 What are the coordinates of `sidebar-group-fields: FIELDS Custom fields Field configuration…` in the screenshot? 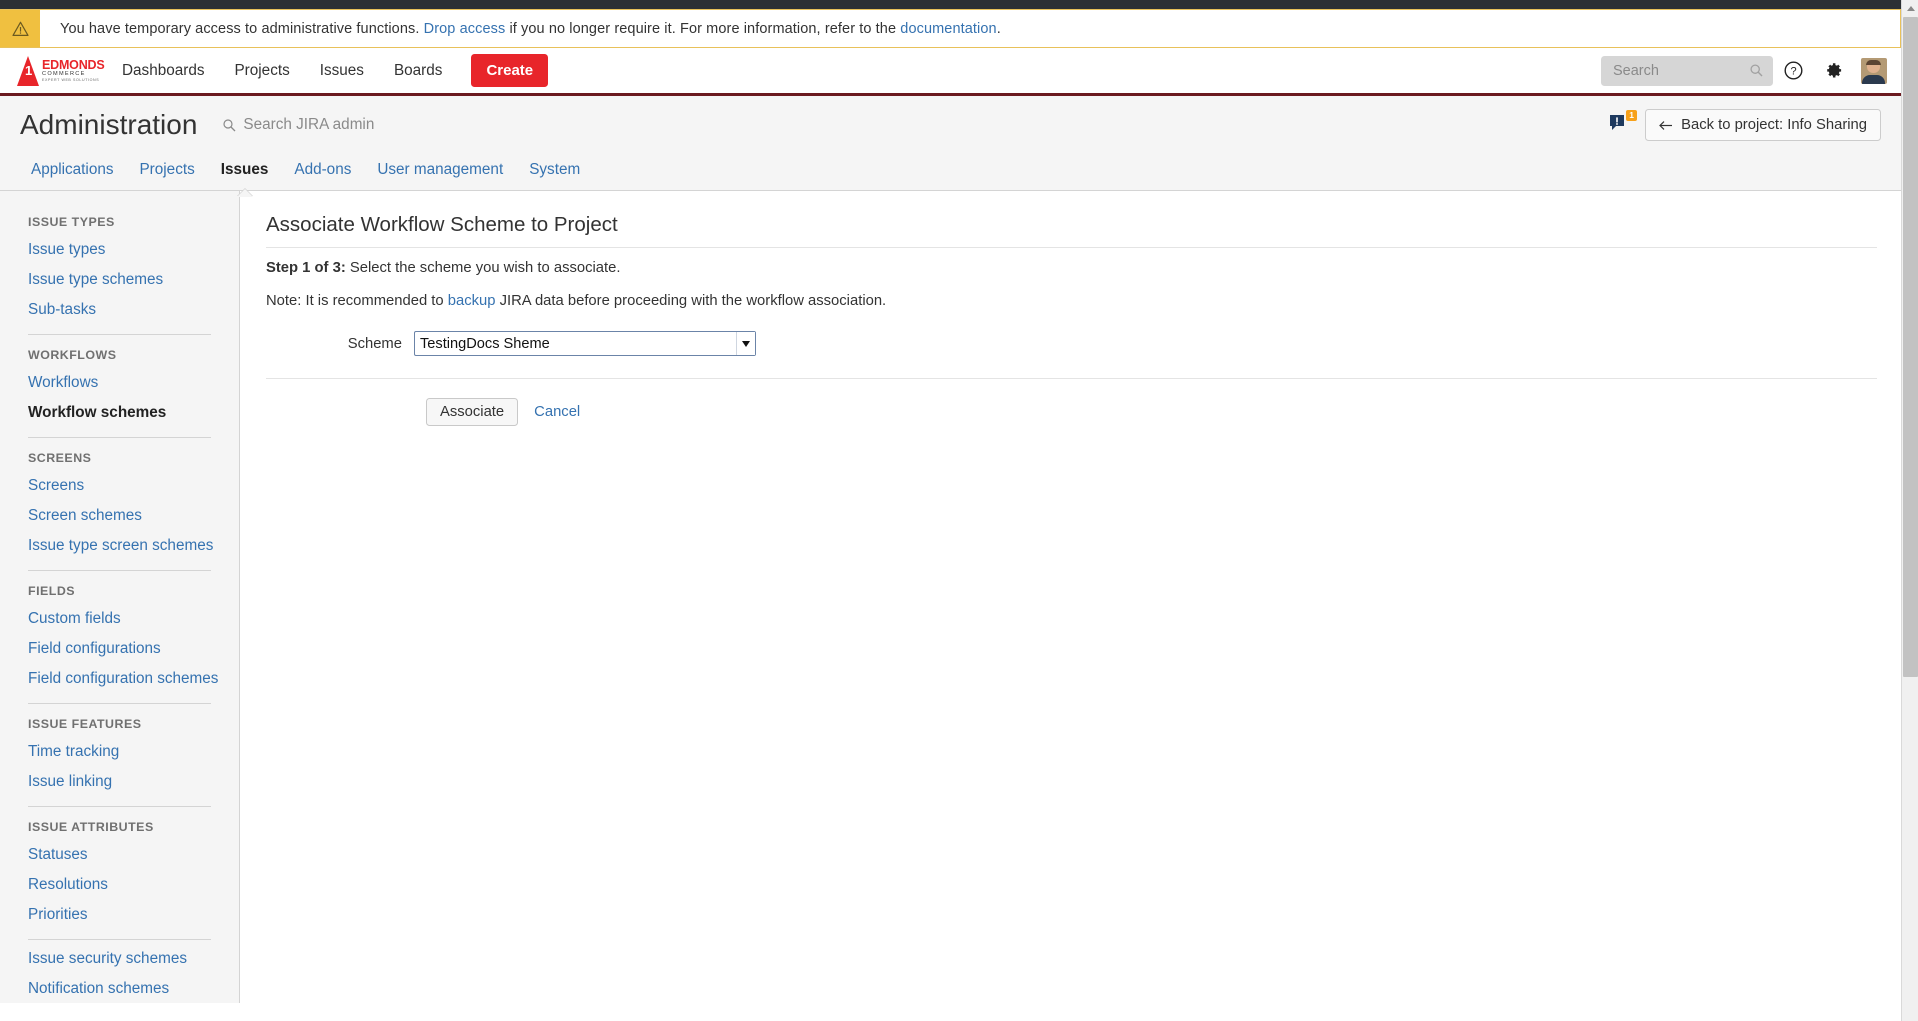 It's located at (119, 634).